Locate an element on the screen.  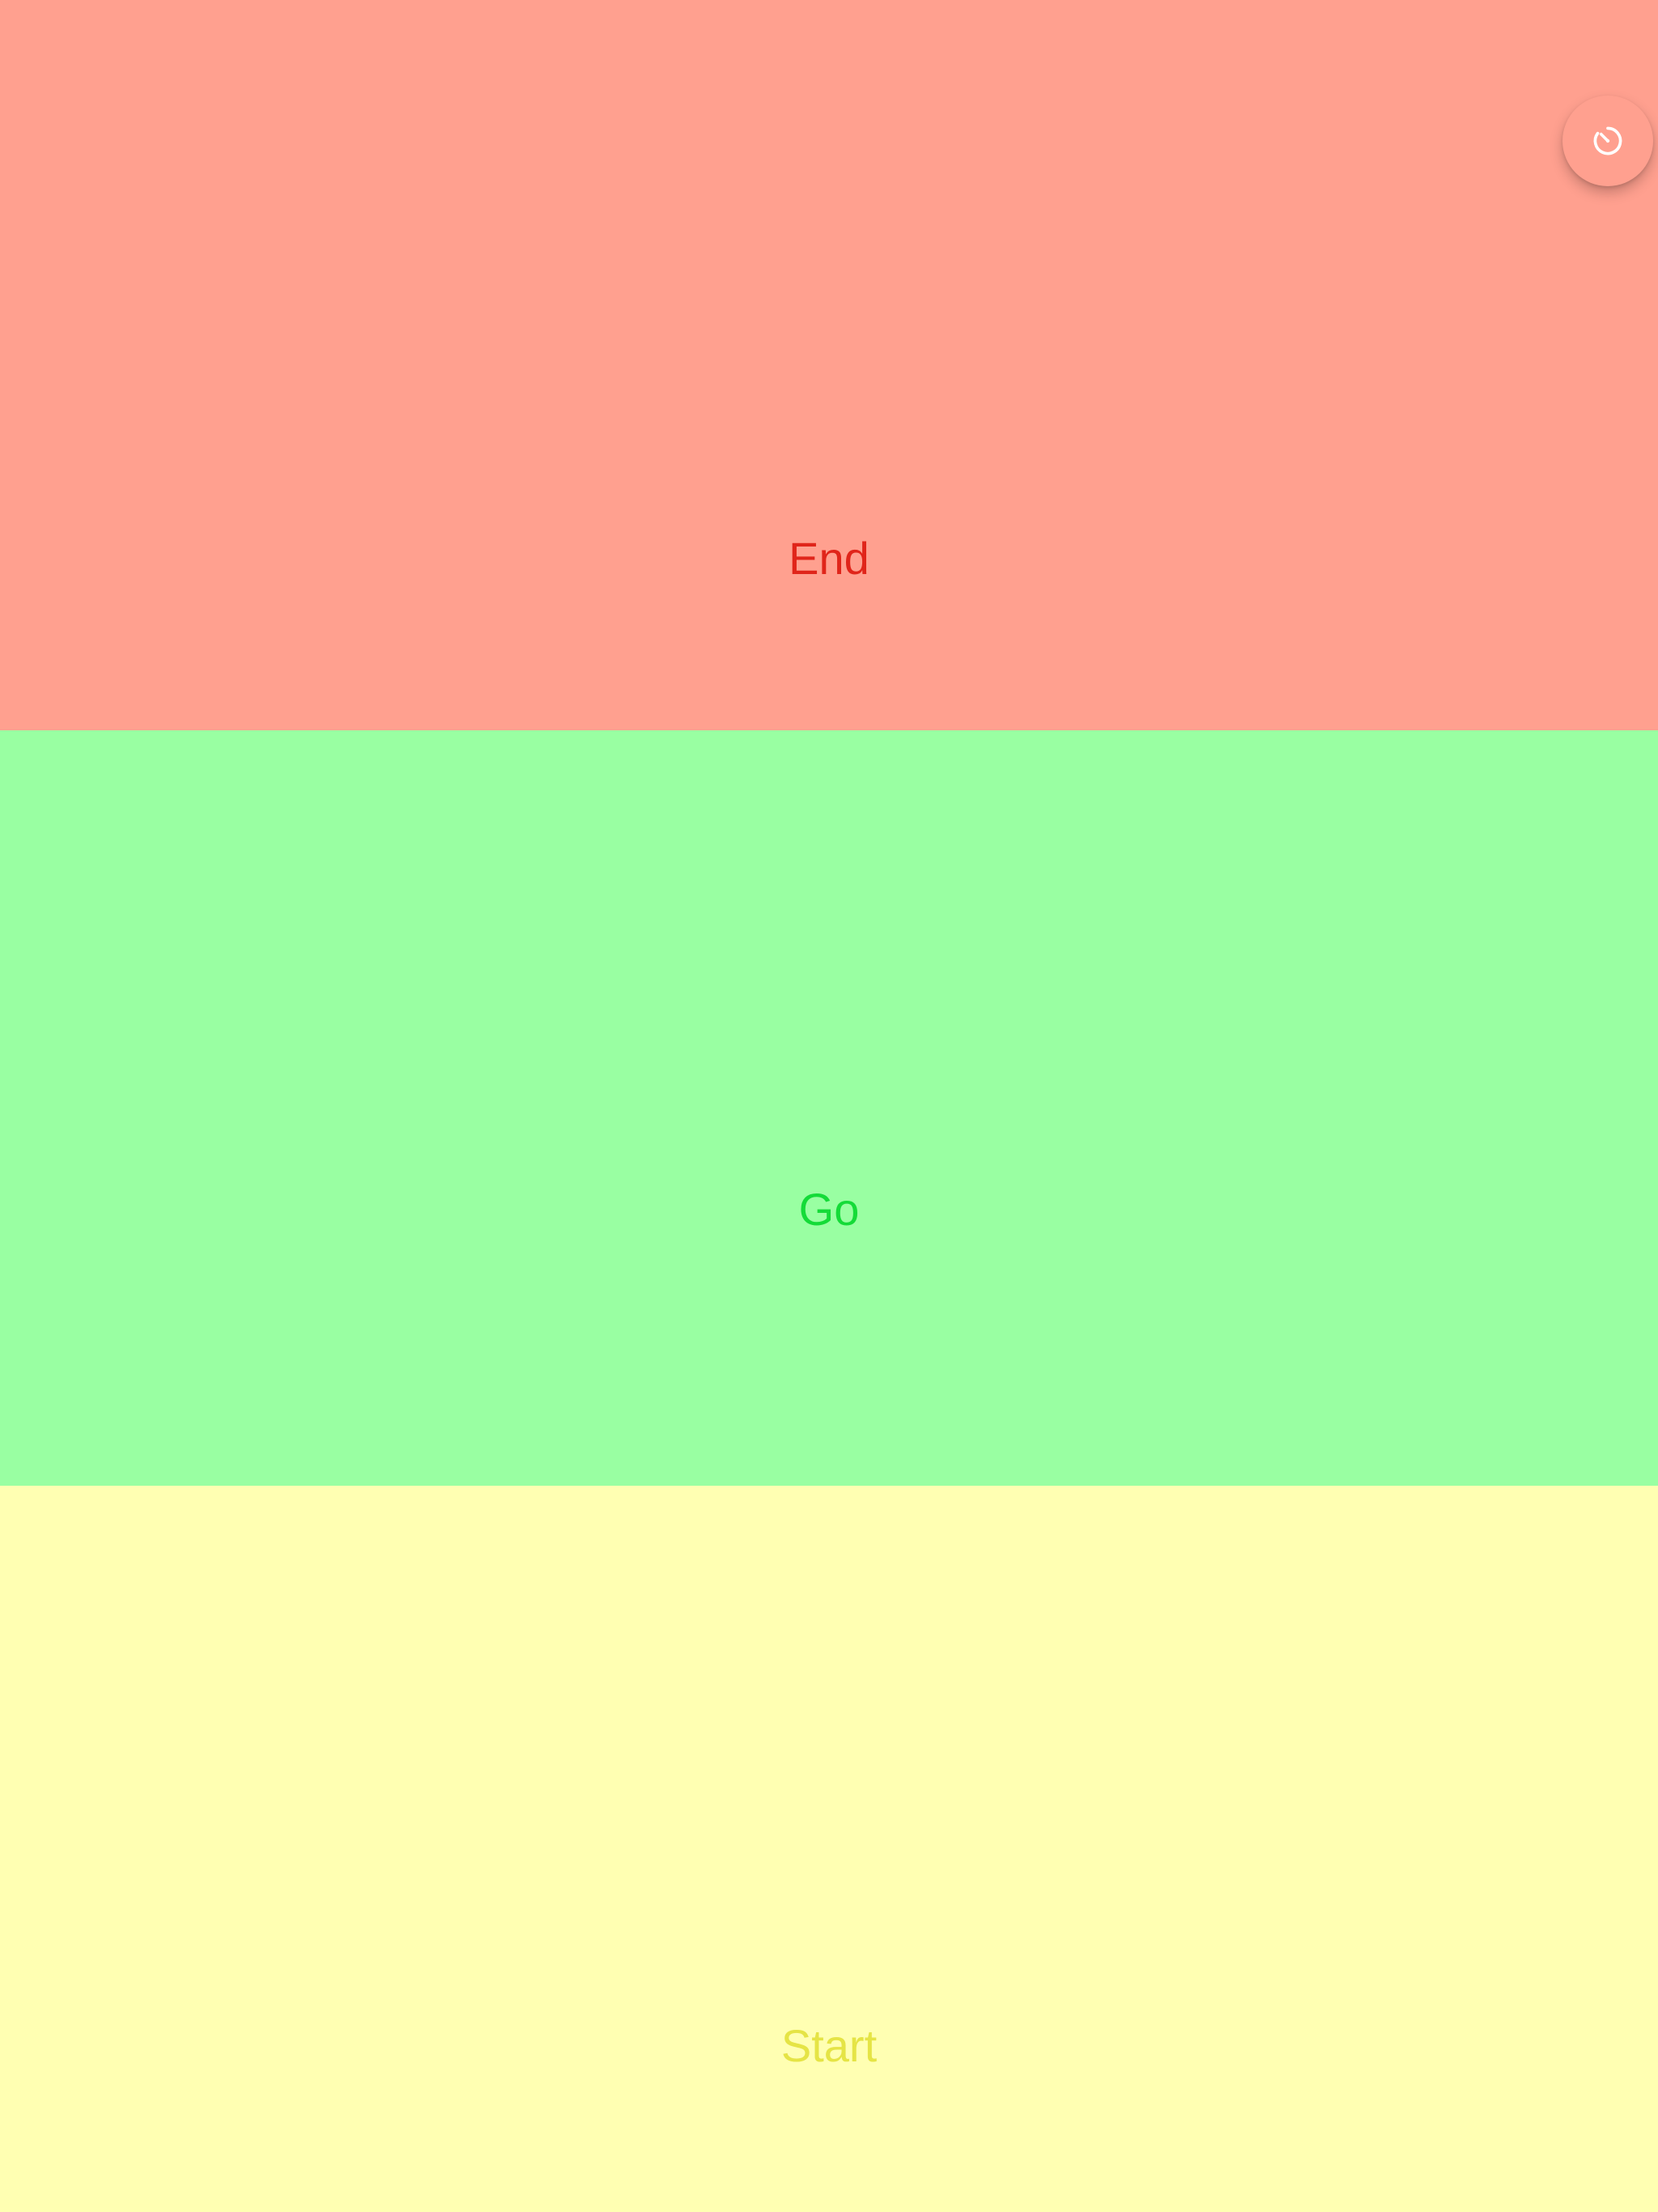
go-label: Go is located at coordinates (829, 1210).